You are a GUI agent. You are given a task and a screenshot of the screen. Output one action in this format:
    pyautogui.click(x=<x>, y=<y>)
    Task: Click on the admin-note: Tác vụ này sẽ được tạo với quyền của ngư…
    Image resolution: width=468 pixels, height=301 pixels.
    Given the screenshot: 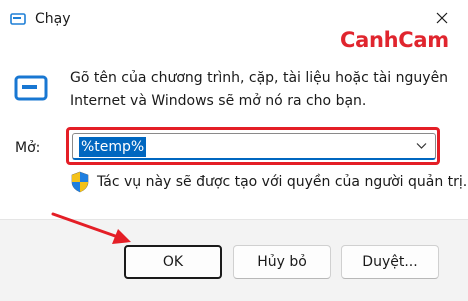 What is the action you would take?
    pyautogui.click(x=282, y=182)
    